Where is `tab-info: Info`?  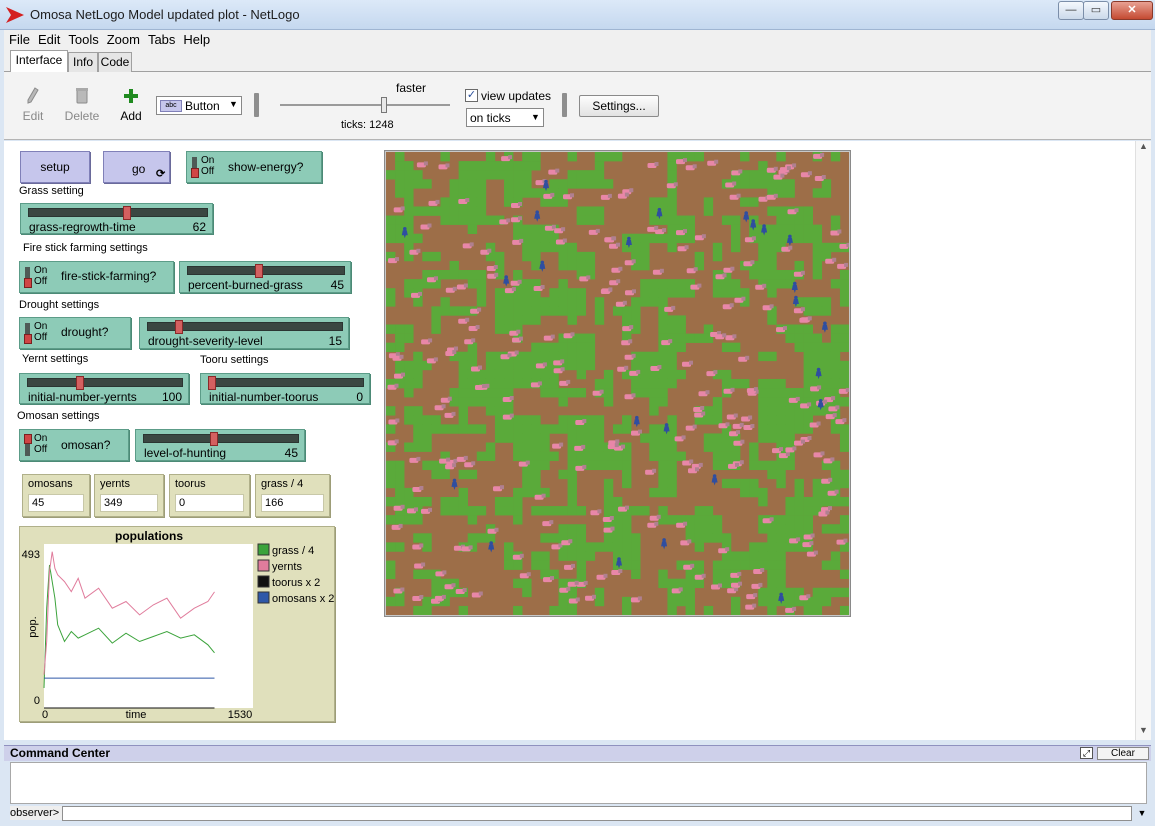
tab-info: Info is located at coordinates (83, 62).